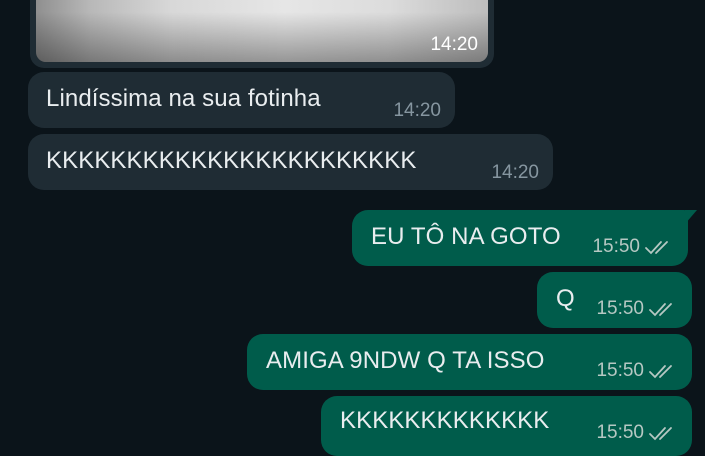 This screenshot has height=456, width=705. Describe the element at coordinates (466, 236) in the screenshot. I see `message-text: EU TÔ NA GOTO` at that location.